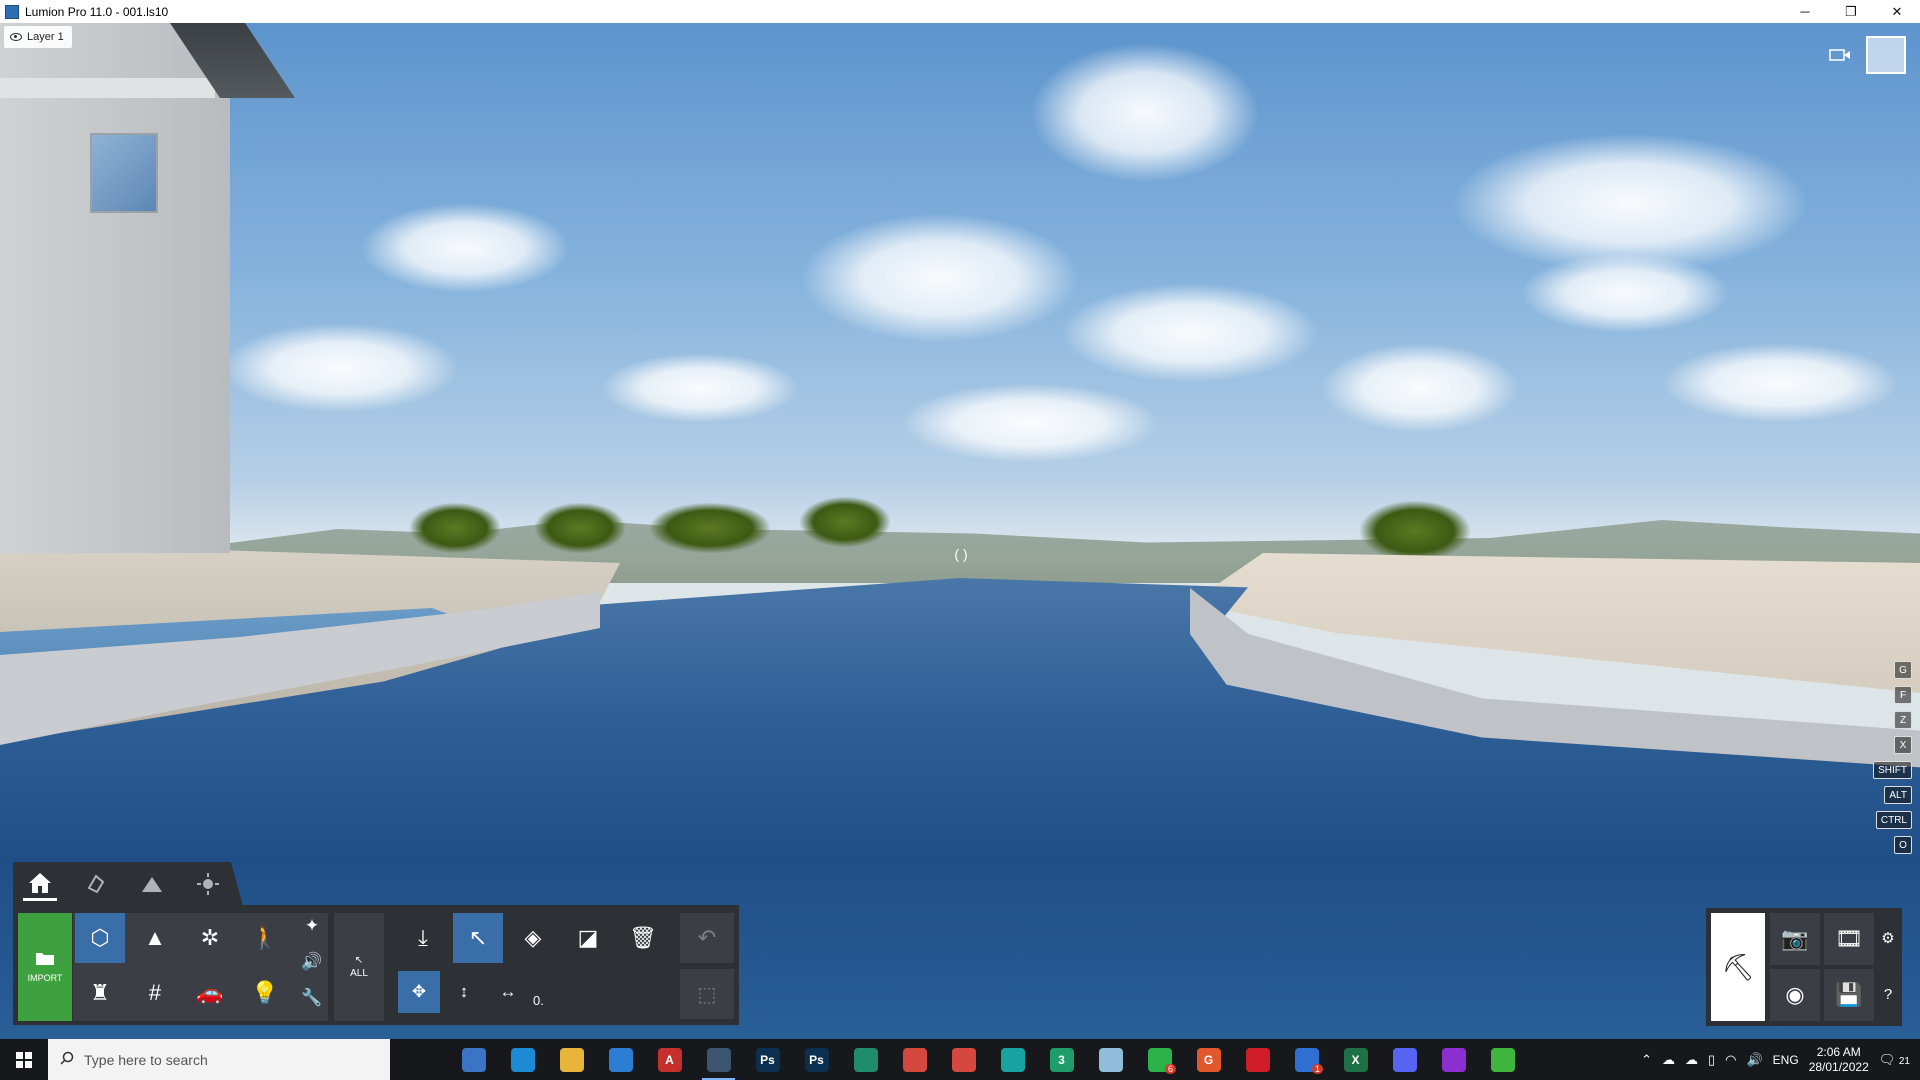 The width and height of the screenshot is (1920, 1080). I want to click on preview-thumbnail, so click(1886, 55).